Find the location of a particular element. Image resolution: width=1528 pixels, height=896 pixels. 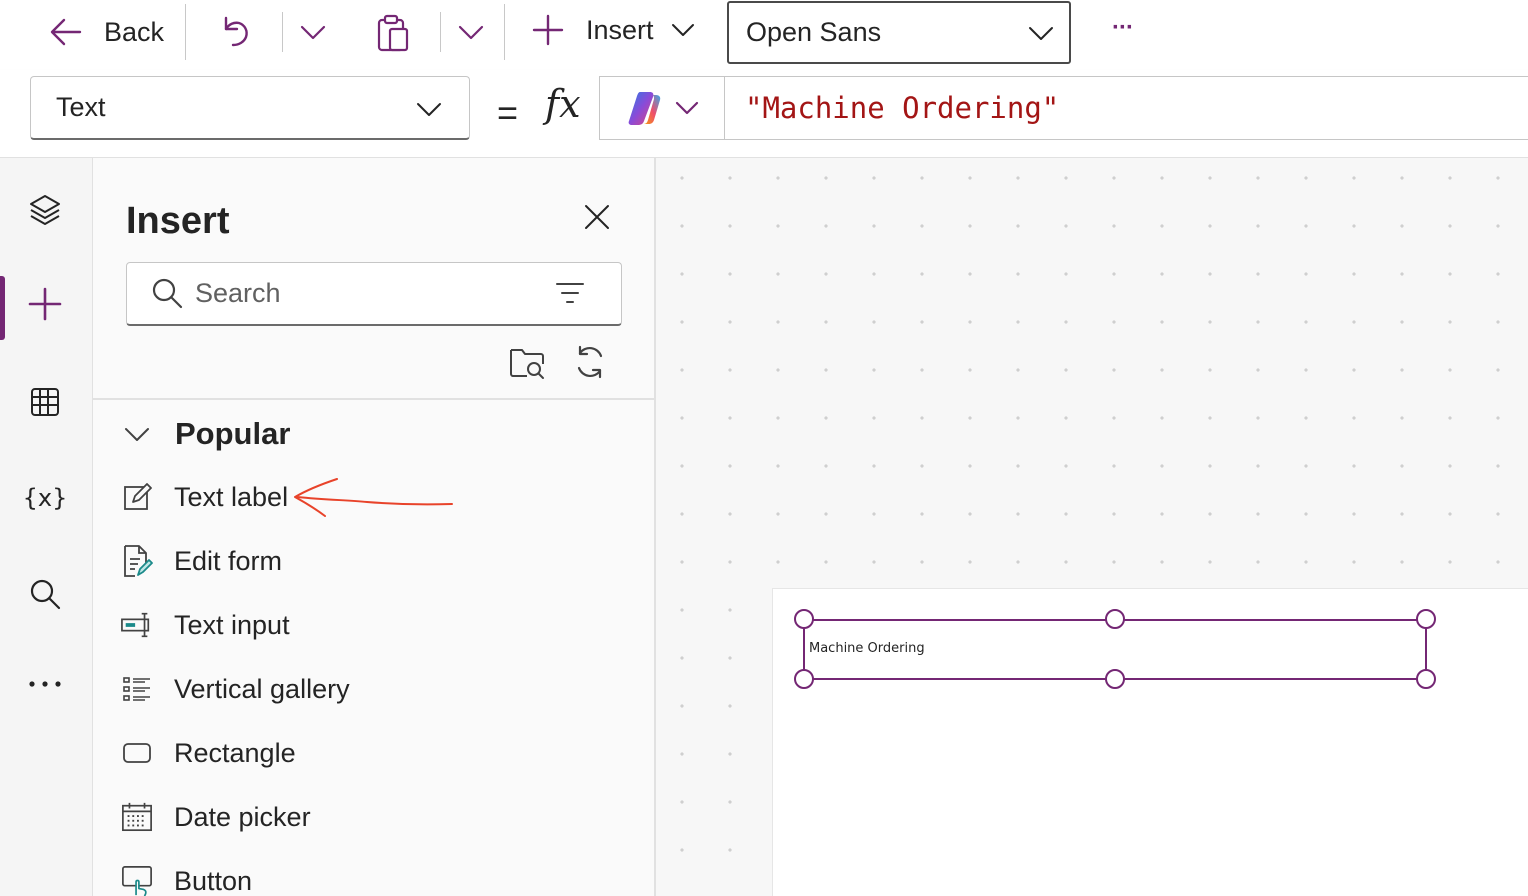

browse-folder-button is located at coordinates (527, 364).